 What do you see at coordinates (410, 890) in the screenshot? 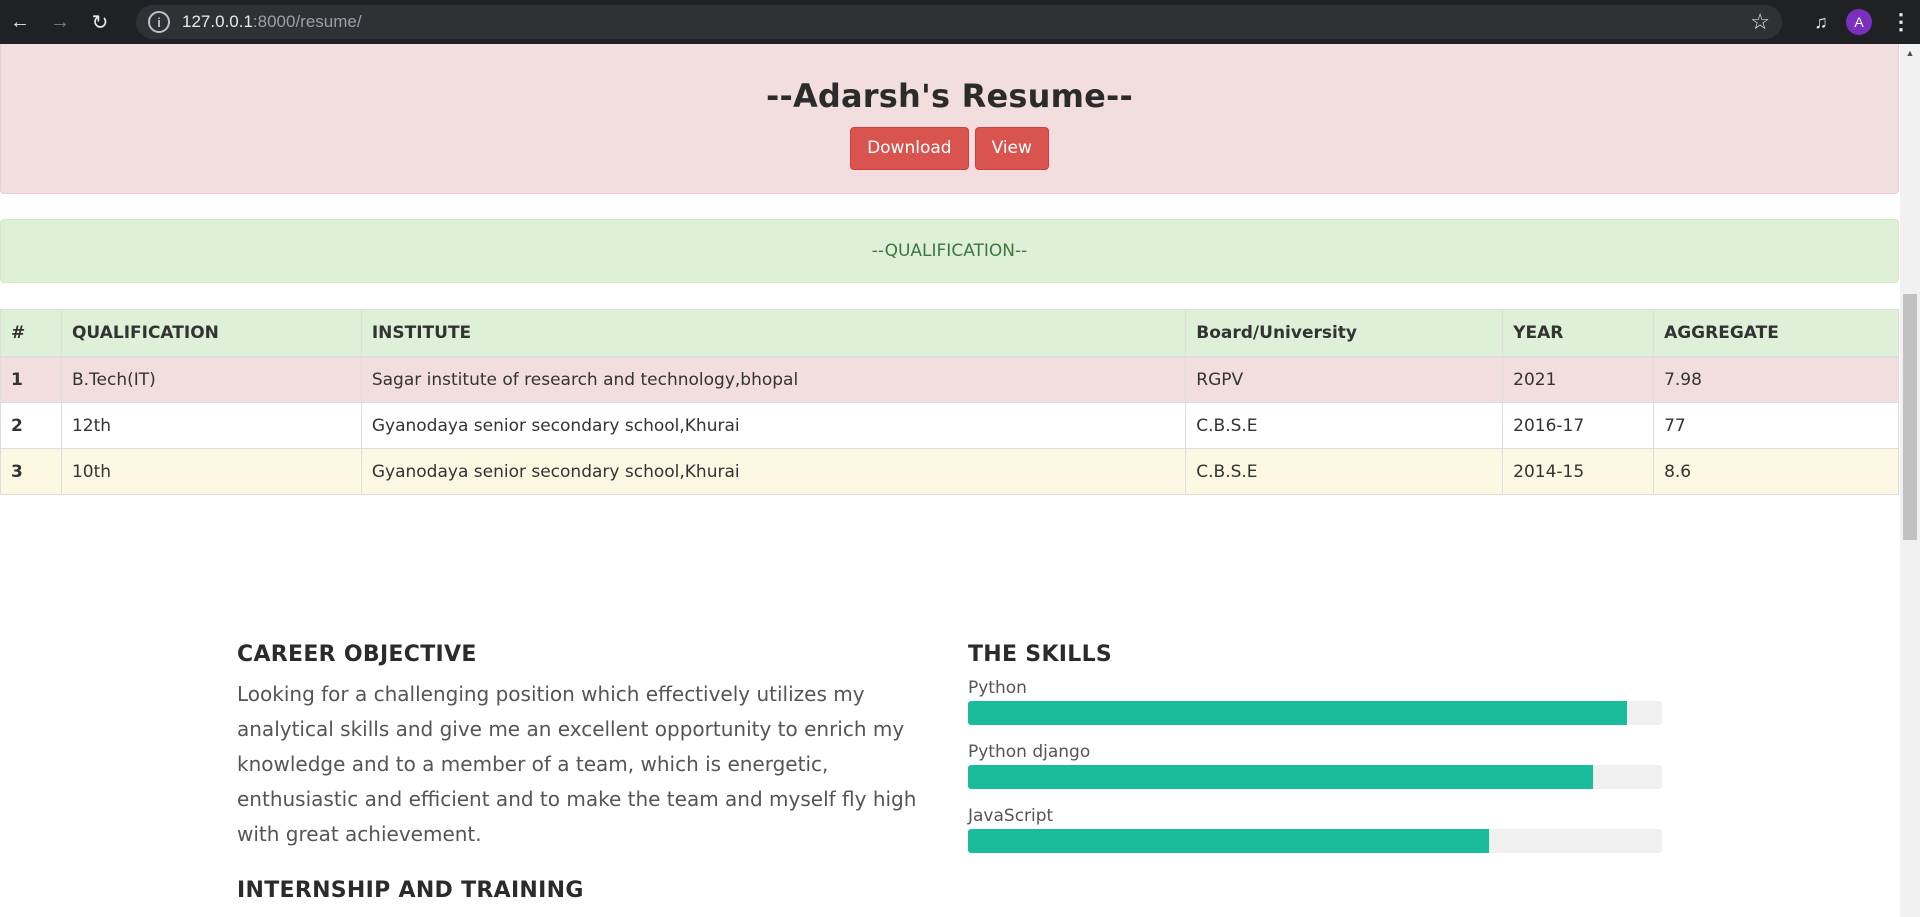
I see `internship-heading: INTERNSHIP AND TRAINING` at bounding box center [410, 890].